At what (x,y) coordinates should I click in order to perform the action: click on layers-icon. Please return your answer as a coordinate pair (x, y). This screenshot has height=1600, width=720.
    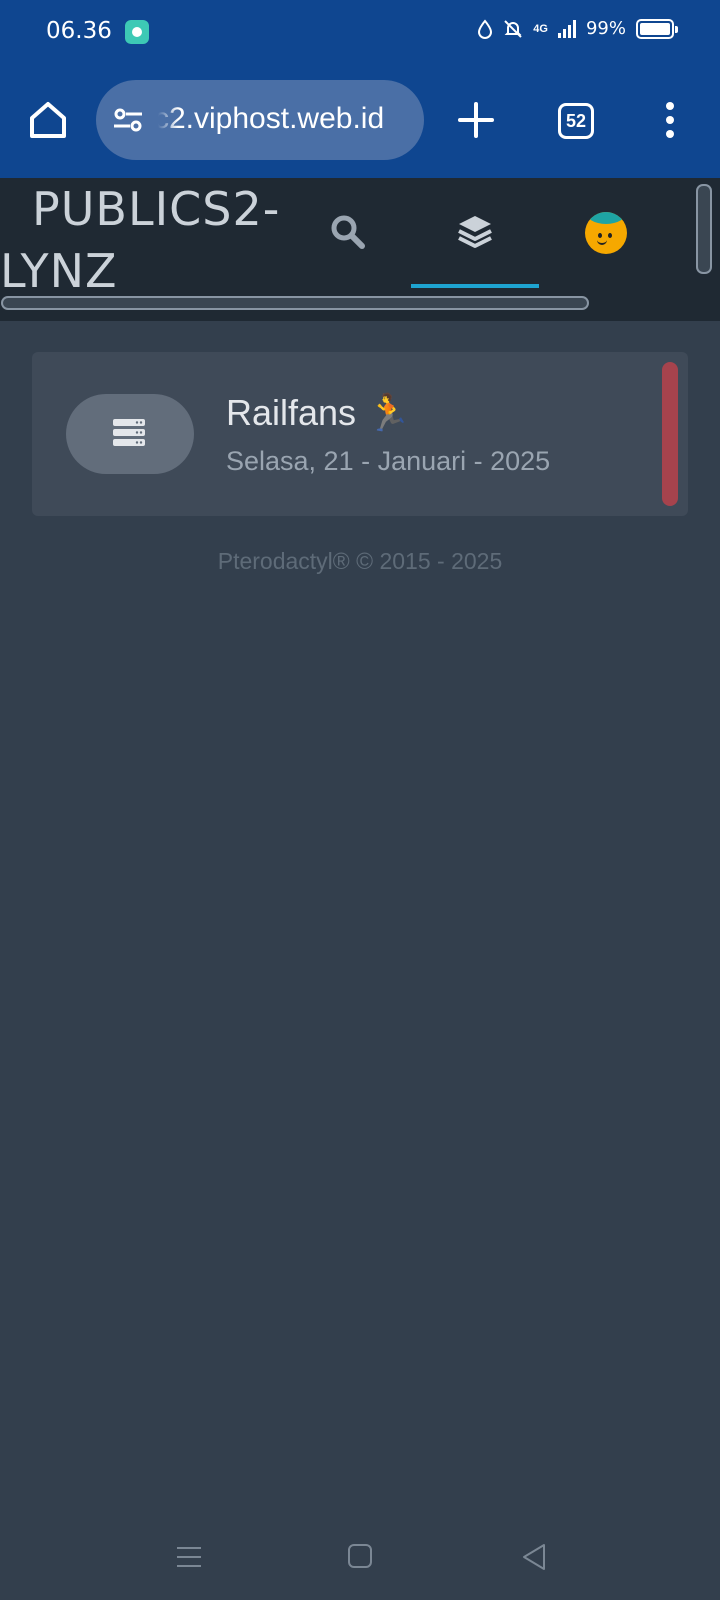
    Looking at the image, I should click on (475, 232).